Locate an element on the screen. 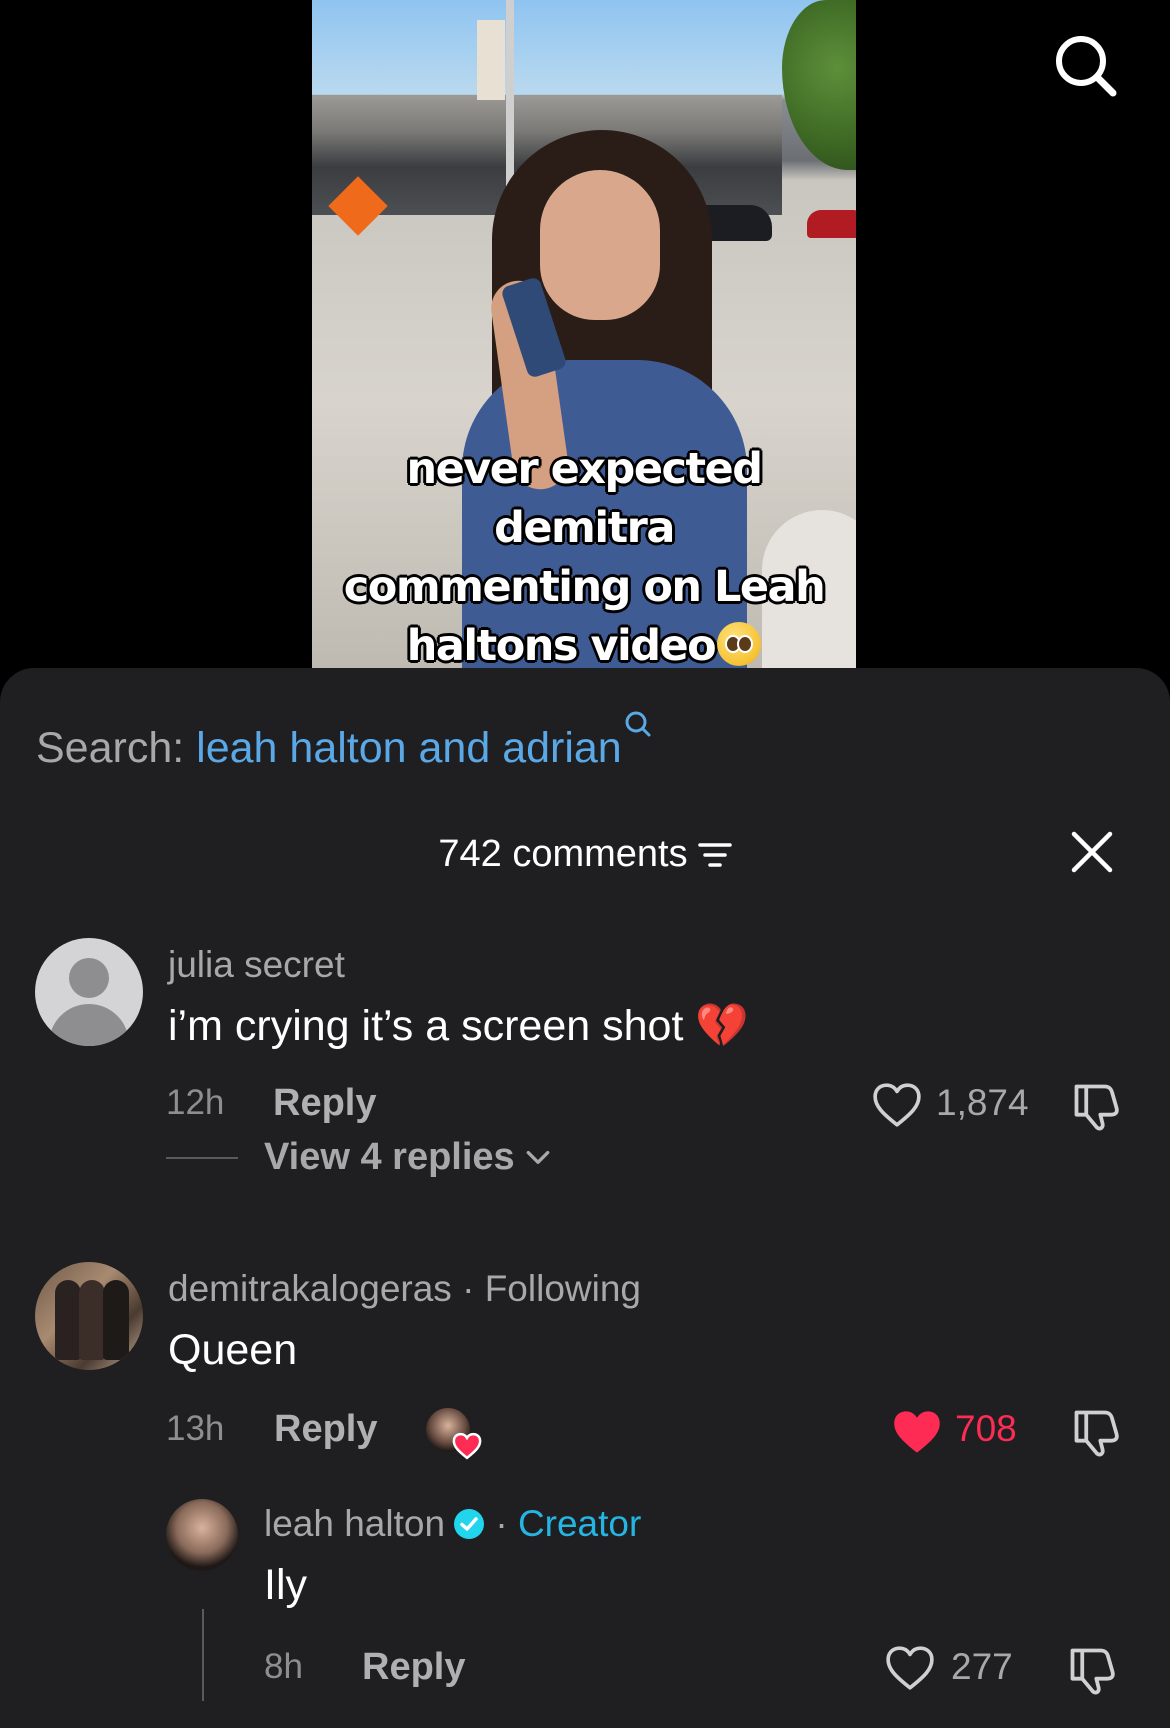  like-count: 277 is located at coordinates (982, 1666).